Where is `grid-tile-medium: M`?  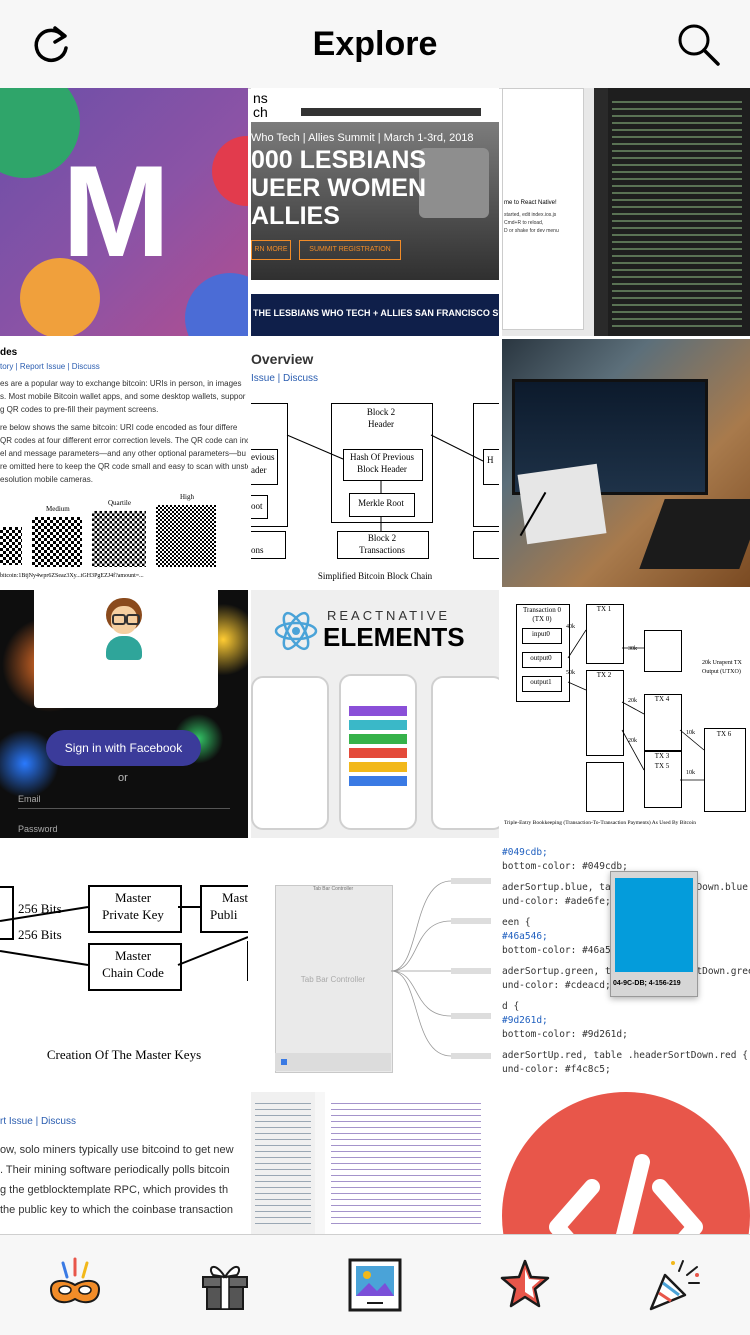
grid-tile-medium: M is located at coordinates (124, 212).